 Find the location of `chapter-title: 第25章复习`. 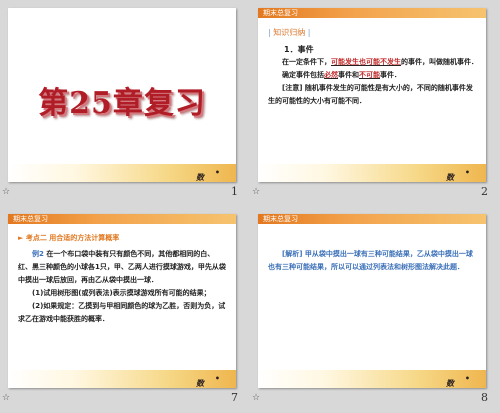

chapter-title: 第25章复习 is located at coordinates (122, 103).